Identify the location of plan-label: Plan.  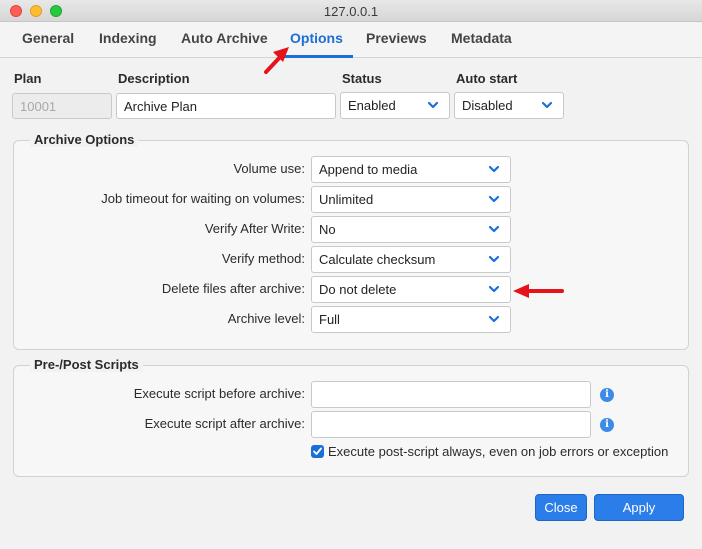
(28, 78).